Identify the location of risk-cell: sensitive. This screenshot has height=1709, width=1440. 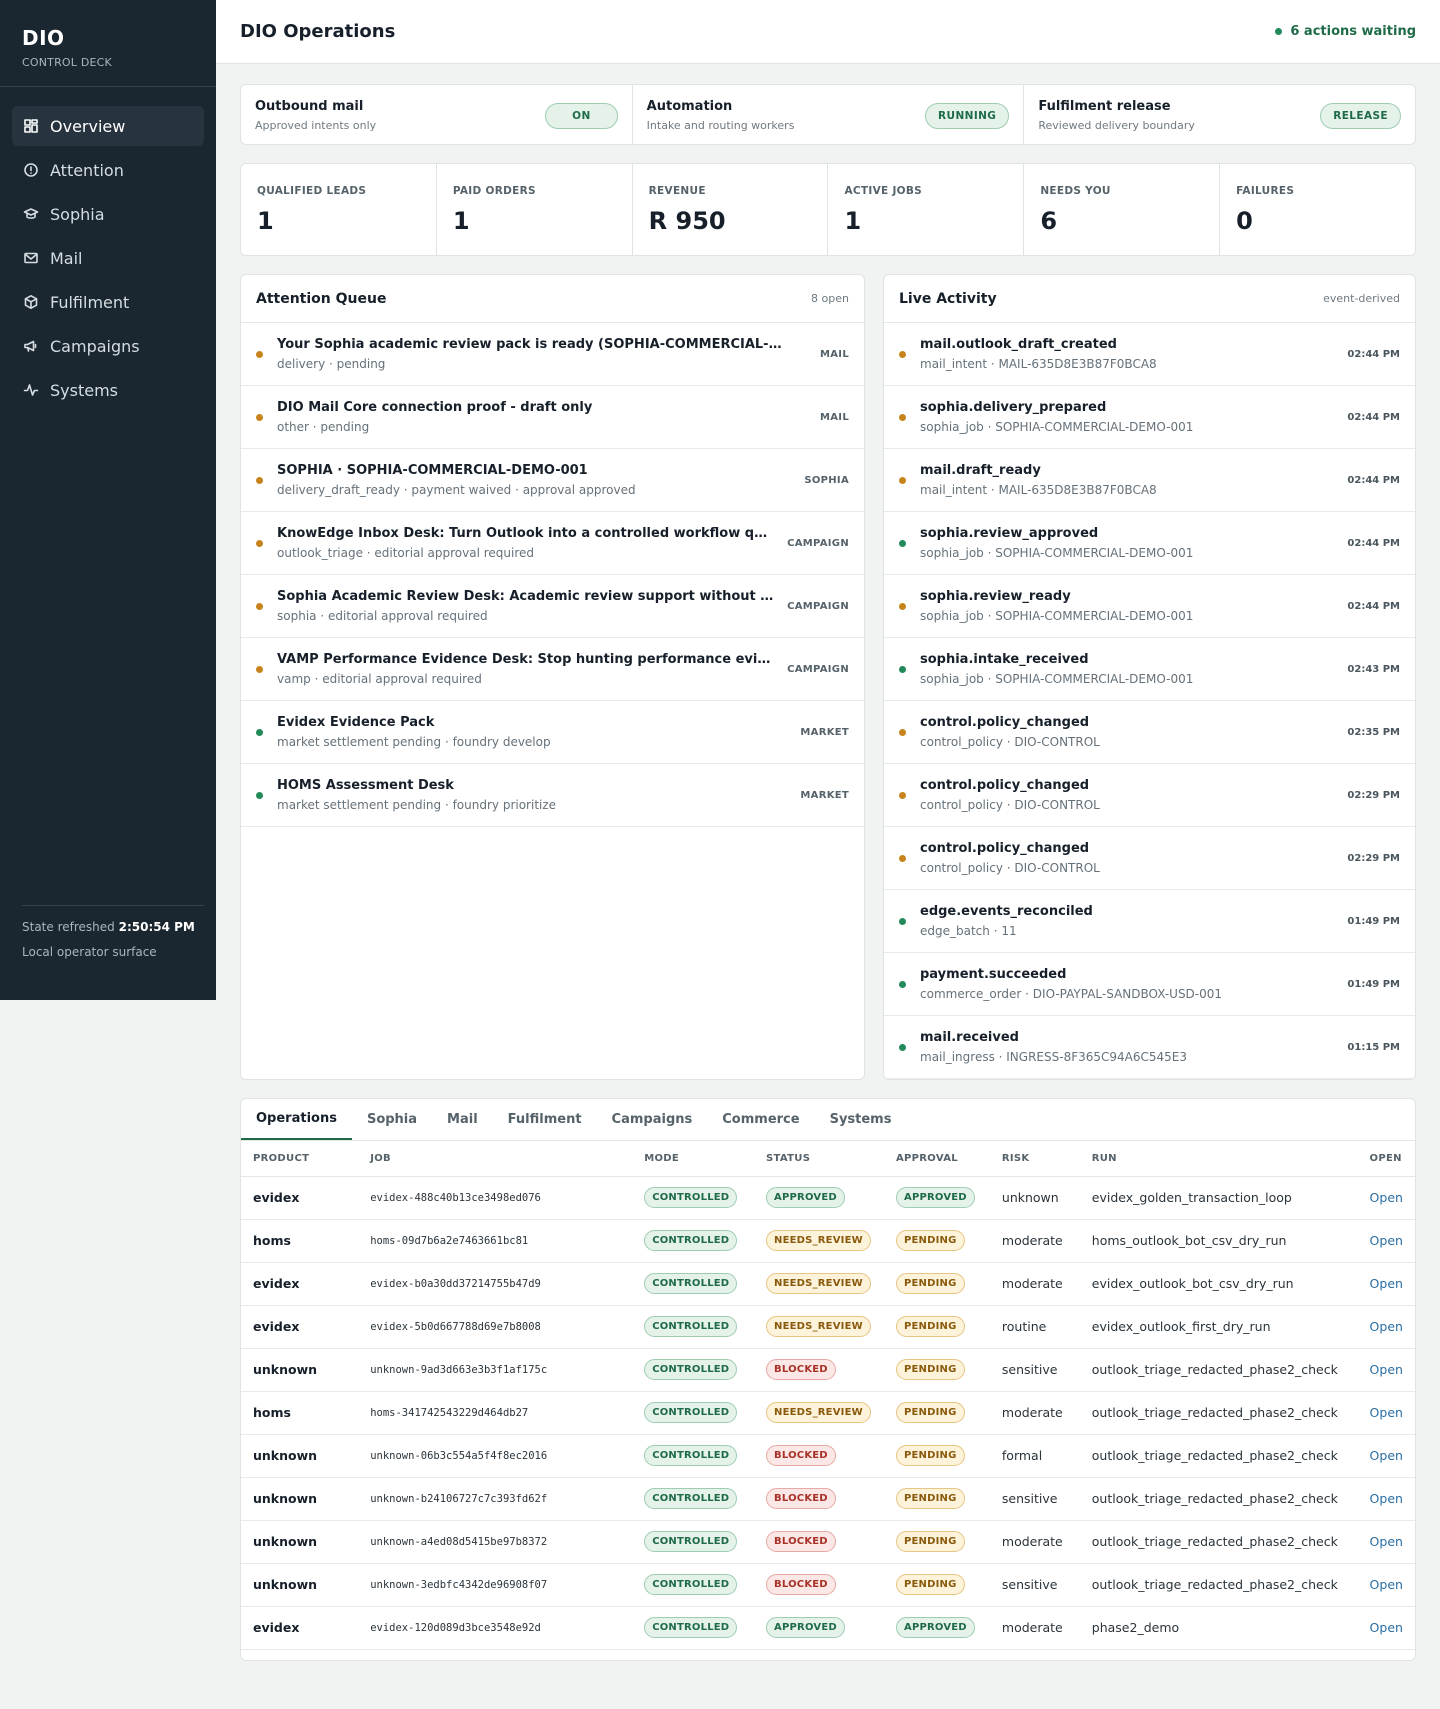
(1034, 1499).